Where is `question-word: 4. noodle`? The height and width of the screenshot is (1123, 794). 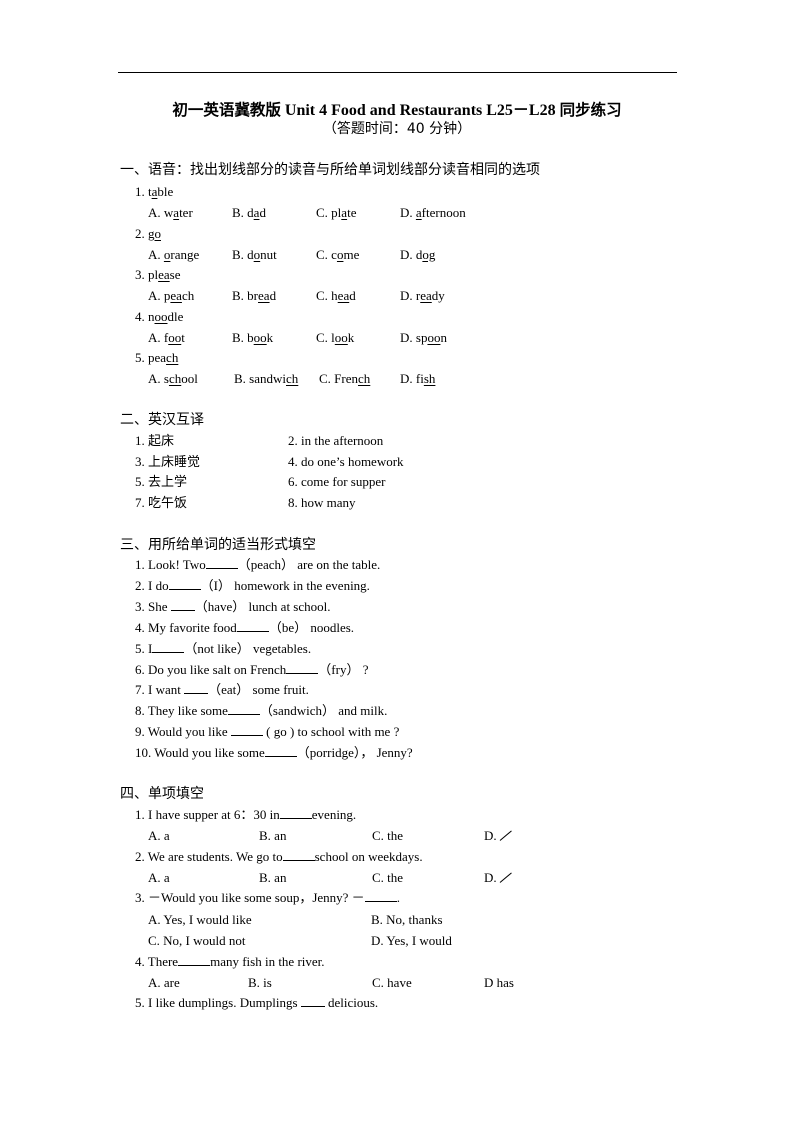
question-word: 4. noodle is located at coordinates (159, 316).